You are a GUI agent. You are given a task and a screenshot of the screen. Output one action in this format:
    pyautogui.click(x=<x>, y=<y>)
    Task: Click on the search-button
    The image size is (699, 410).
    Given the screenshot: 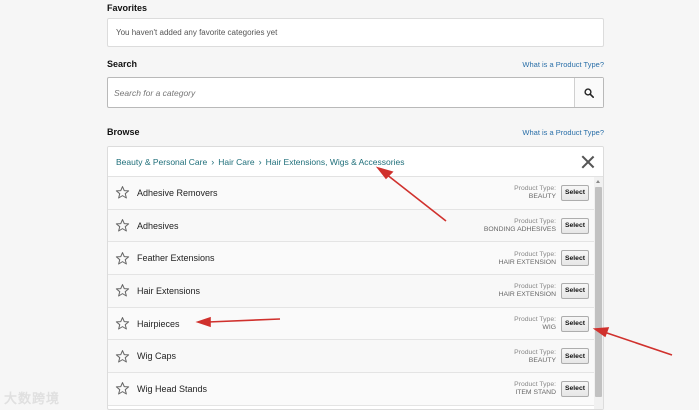 What is the action you would take?
    pyautogui.click(x=588, y=92)
    